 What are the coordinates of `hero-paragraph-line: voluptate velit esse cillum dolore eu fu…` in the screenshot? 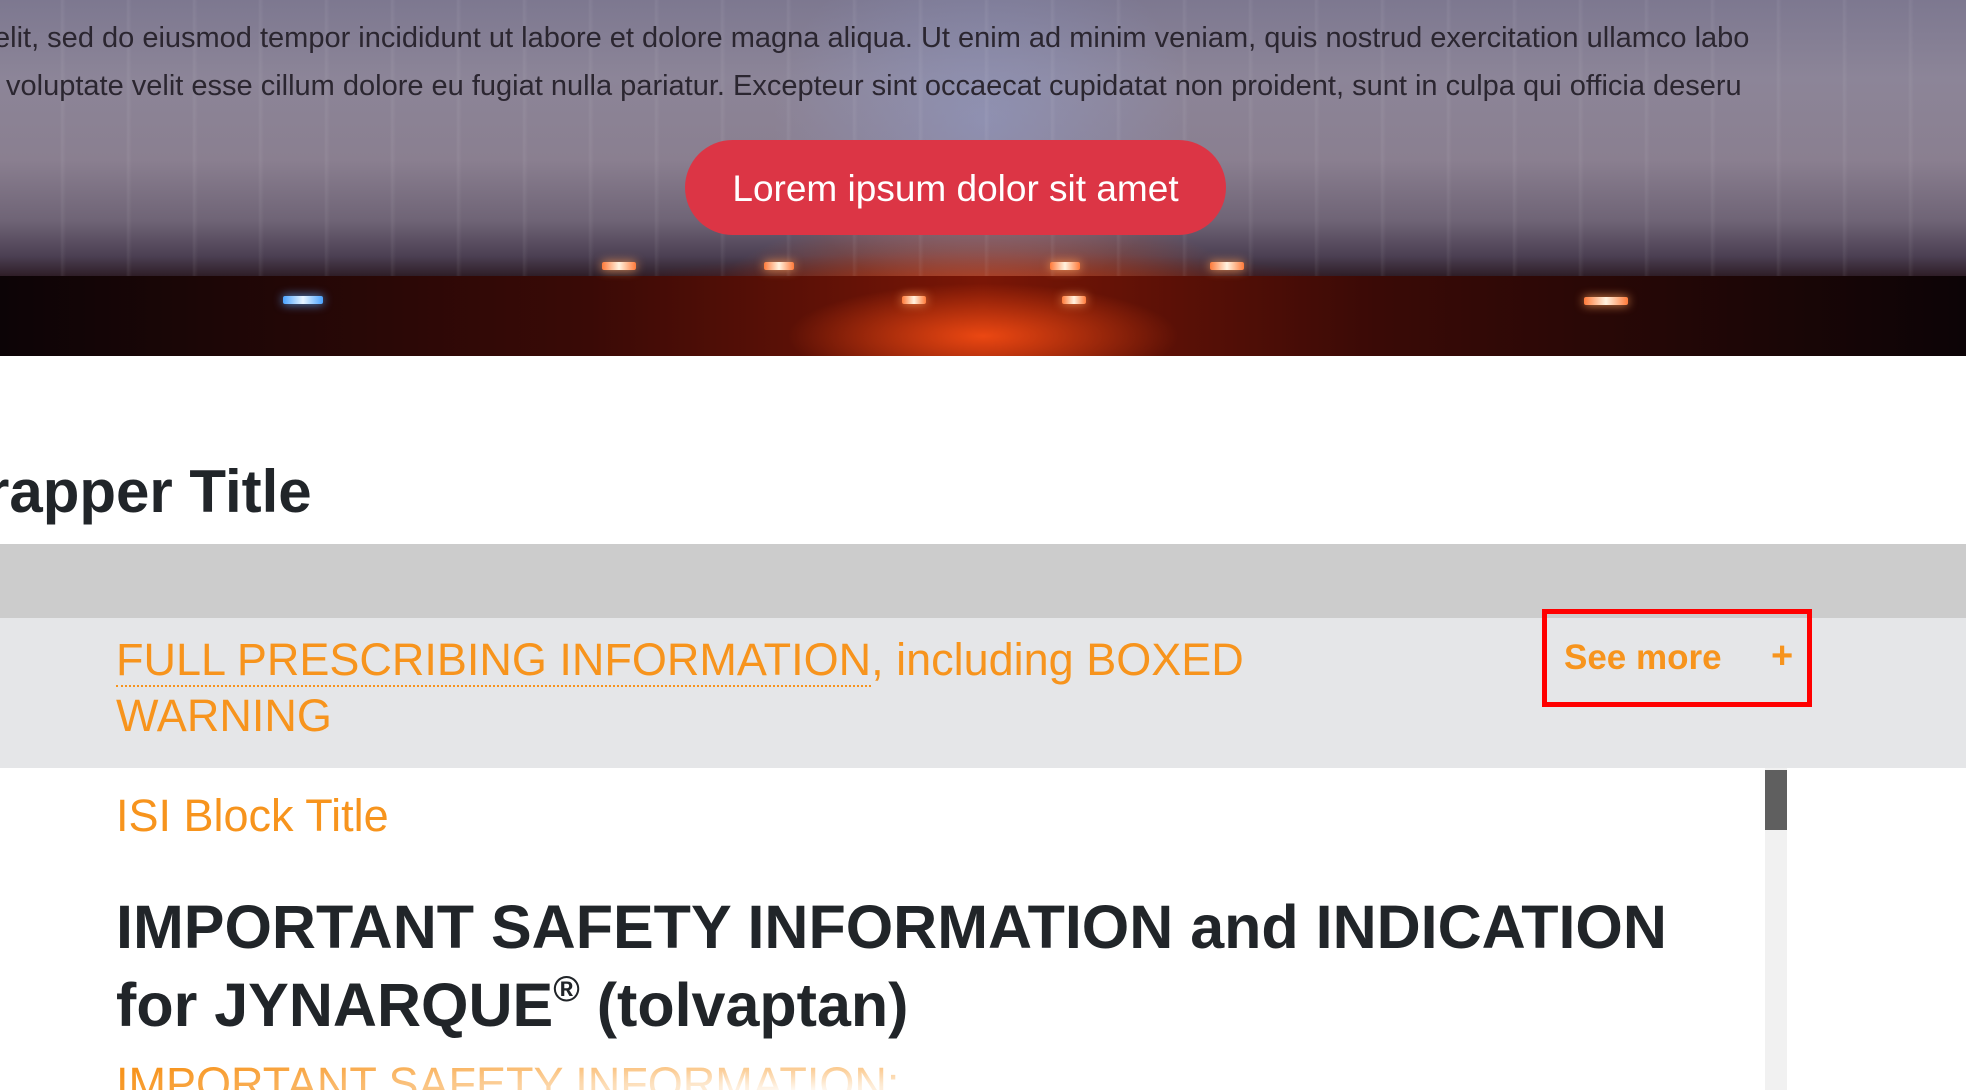 It's located at (874, 86).